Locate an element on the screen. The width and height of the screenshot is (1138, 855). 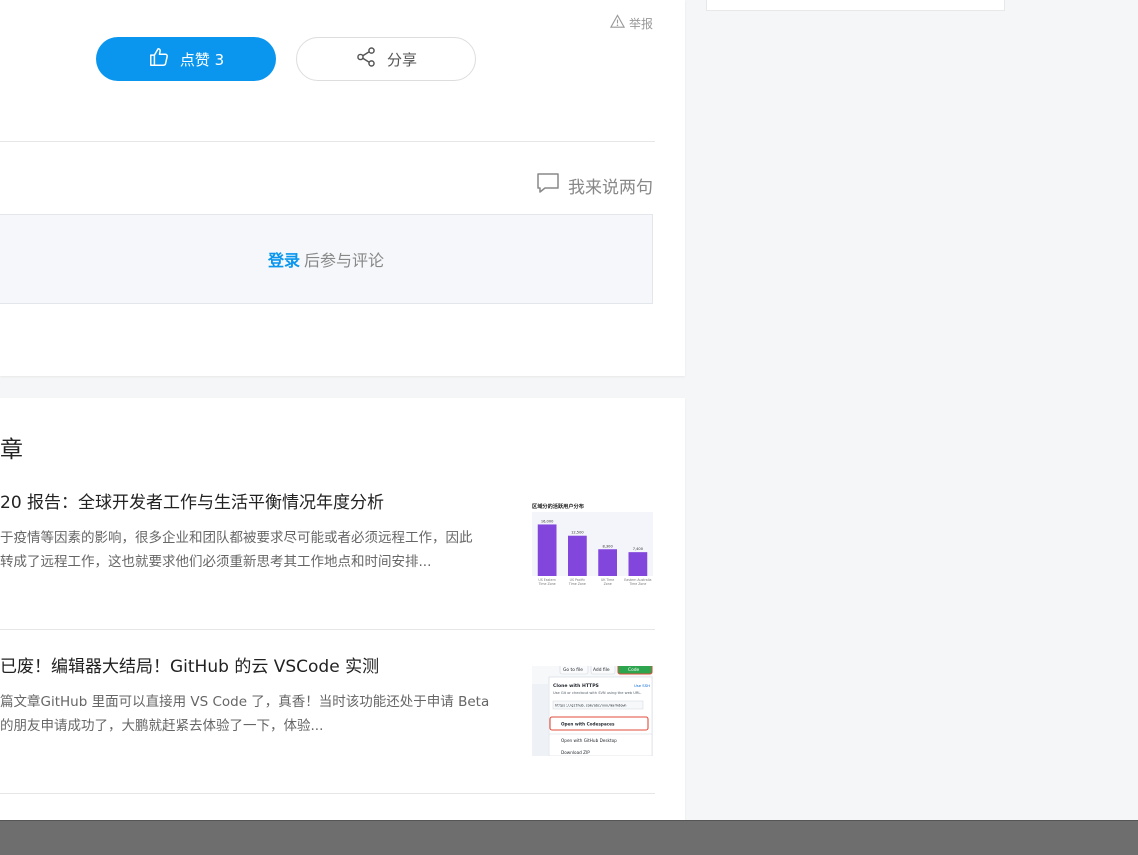
add-file-button: Add file is located at coordinates (601, 670).